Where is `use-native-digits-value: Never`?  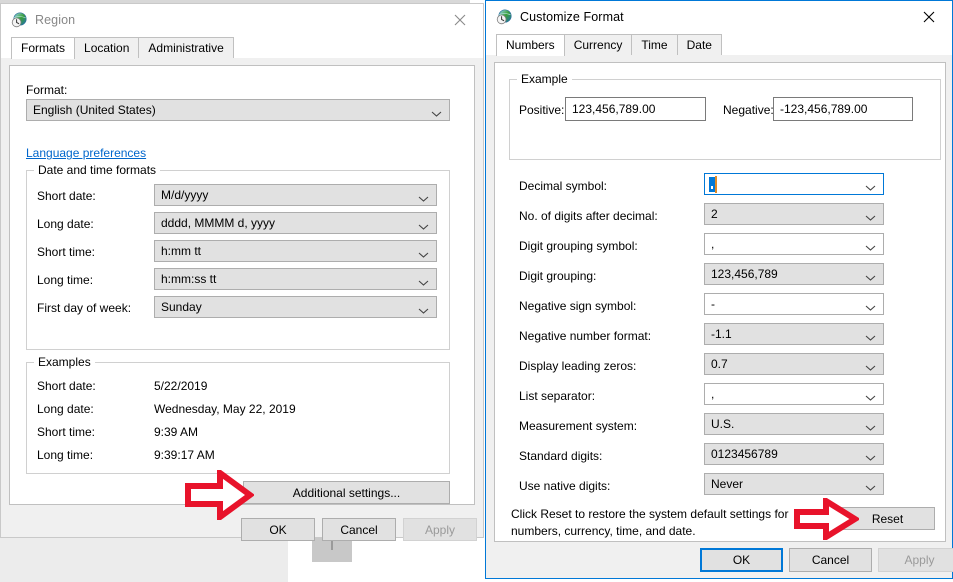 use-native-digits-value: Never is located at coordinates (727, 484).